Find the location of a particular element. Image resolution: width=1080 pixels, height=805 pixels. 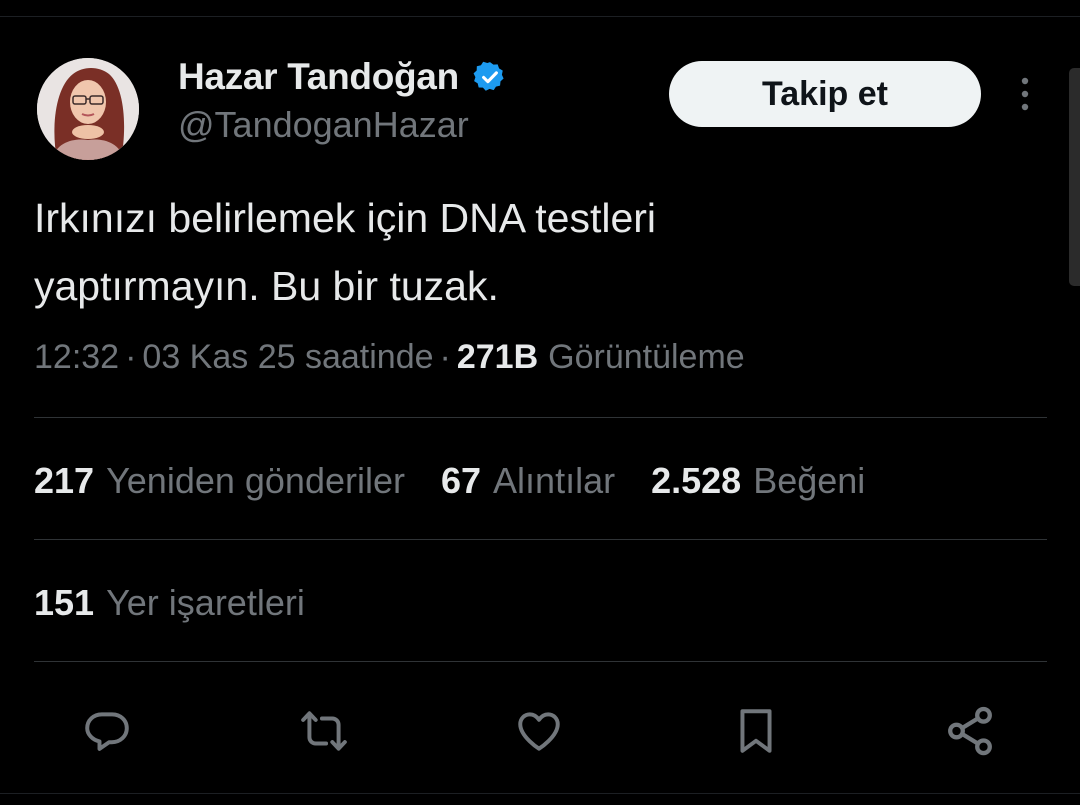

bookmark-button is located at coordinates (756, 731).